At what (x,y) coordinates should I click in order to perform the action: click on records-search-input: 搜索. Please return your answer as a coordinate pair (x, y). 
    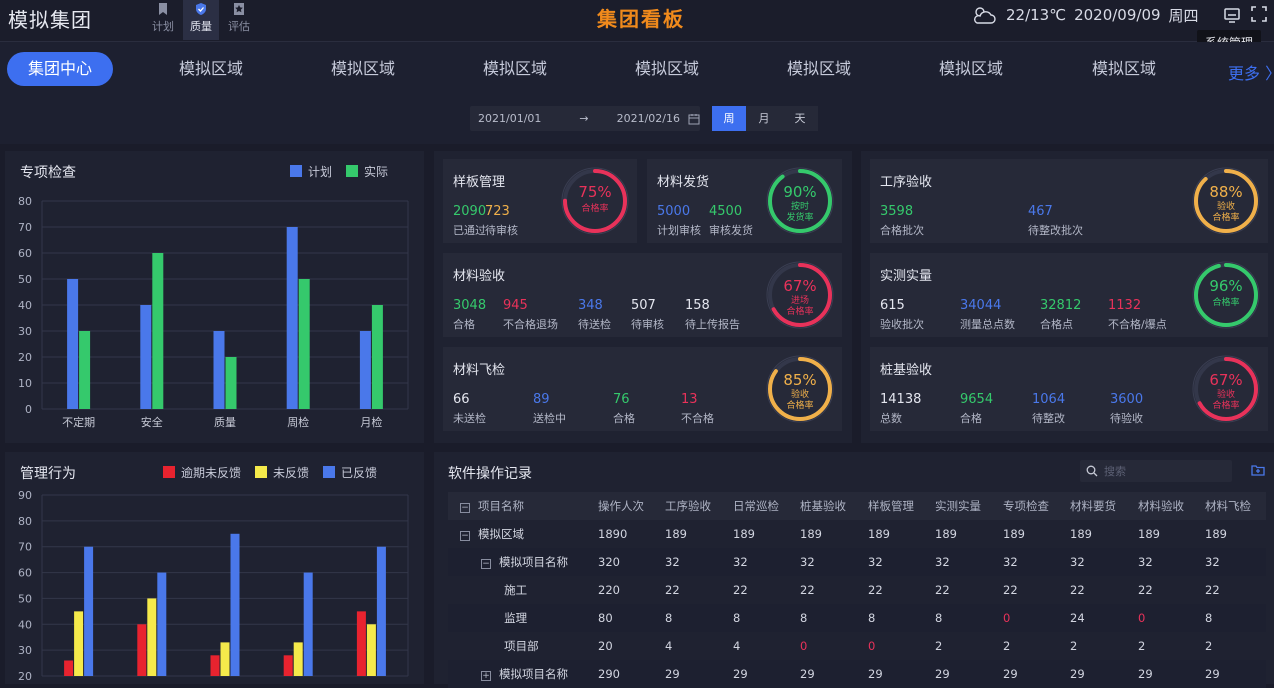
    Looking at the image, I should click on (1156, 471).